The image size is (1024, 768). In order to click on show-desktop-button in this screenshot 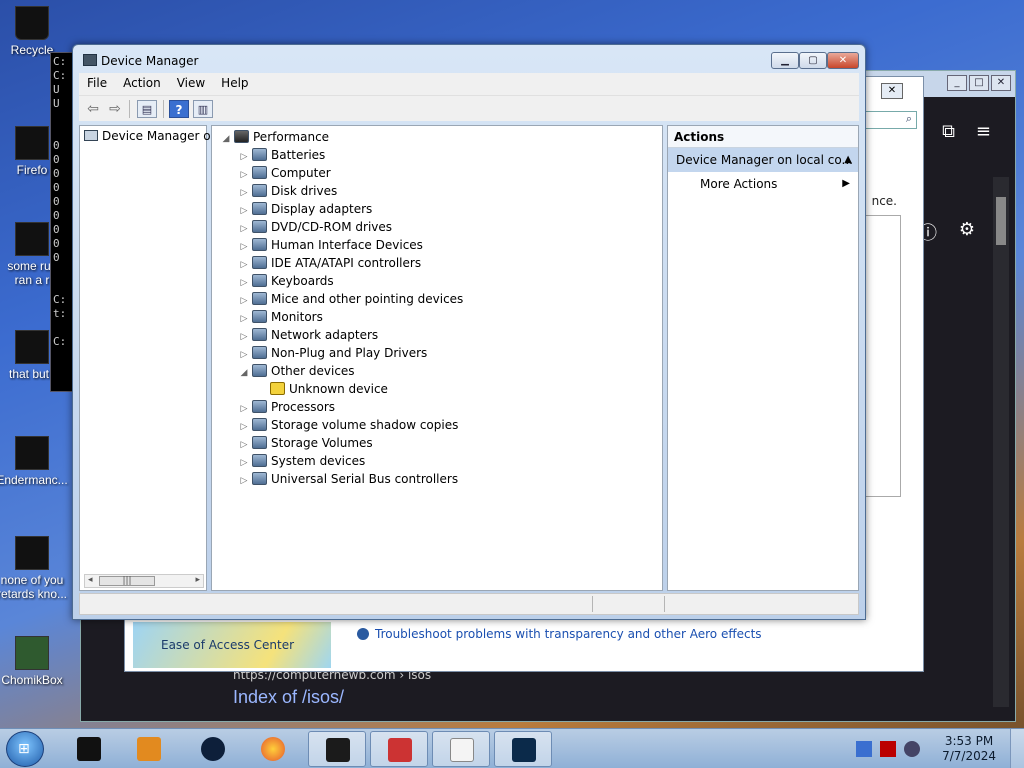, I will do `click(1017, 748)`.